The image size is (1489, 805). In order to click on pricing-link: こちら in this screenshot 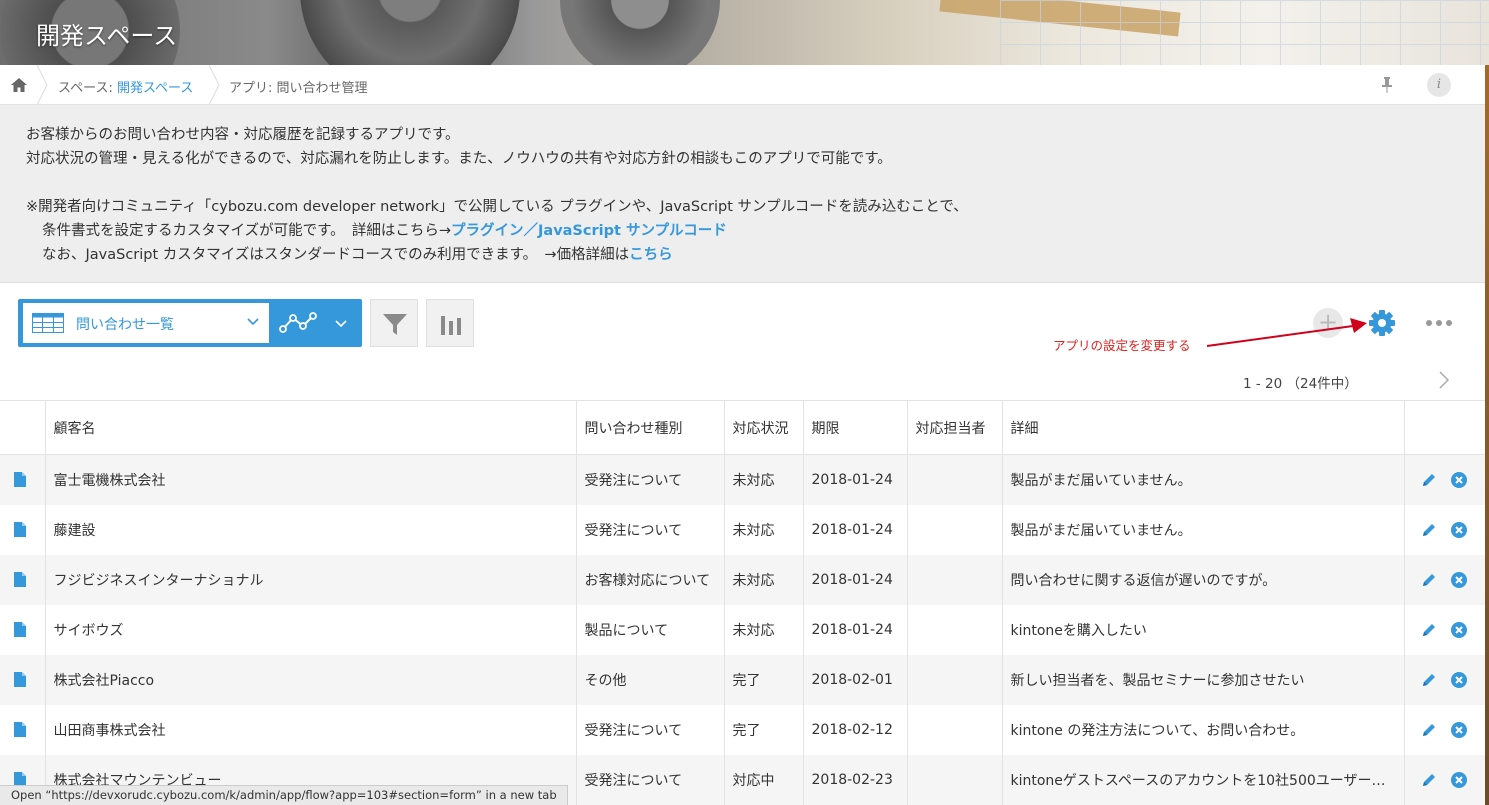, I will do `click(651, 255)`.